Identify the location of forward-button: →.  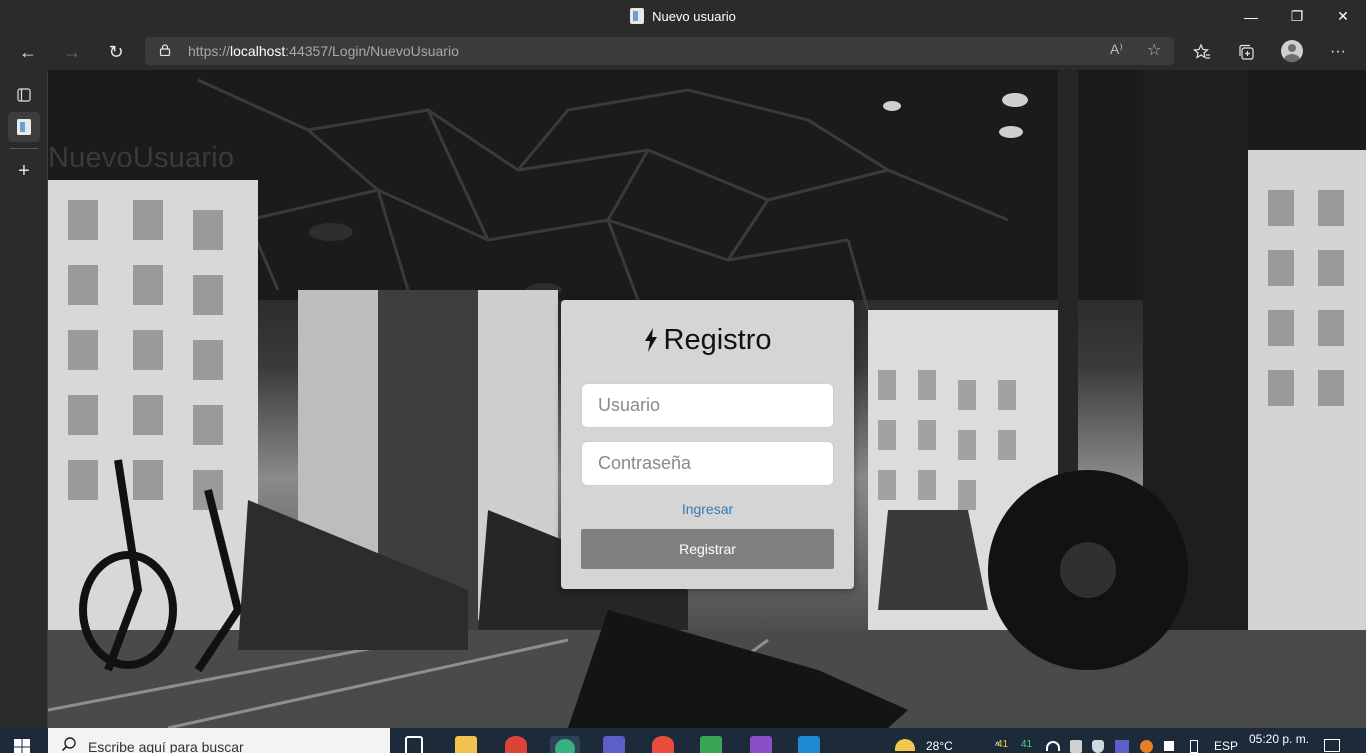
(72, 52).